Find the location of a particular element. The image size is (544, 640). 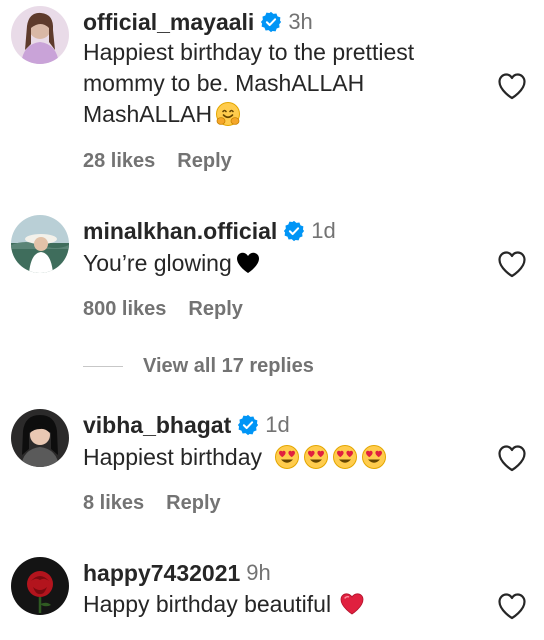

view-replies-label: View all 17 replies is located at coordinates (228, 365).